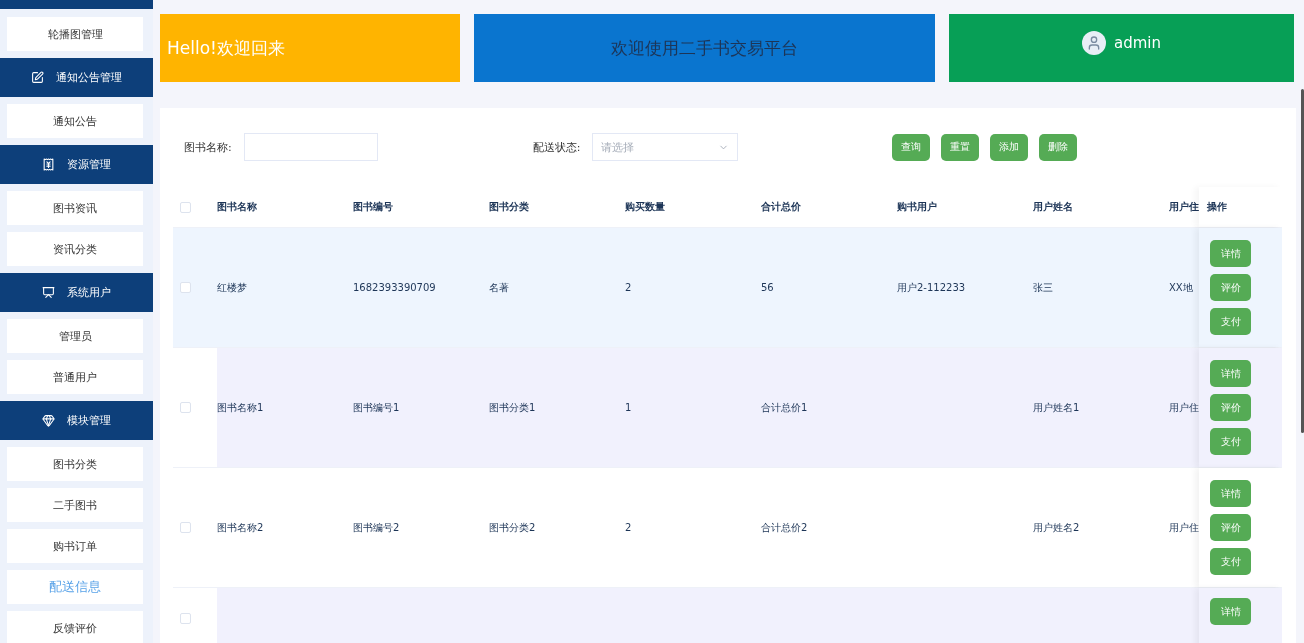 The width and height of the screenshot is (1304, 643). What do you see at coordinates (618, 147) in the screenshot?
I see `placeholder-text: 请选择` at bounding box center [618, 147].